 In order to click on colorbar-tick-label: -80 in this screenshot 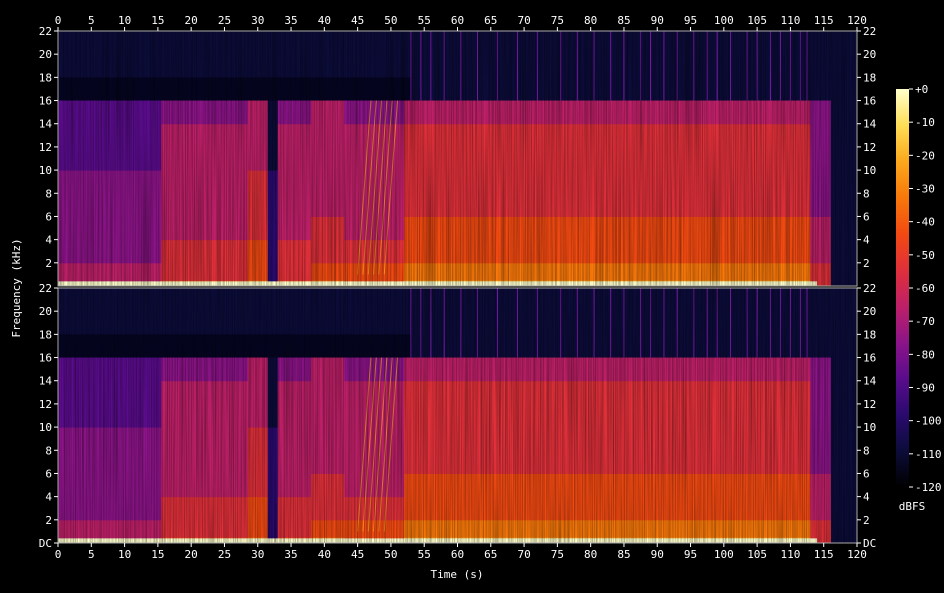, I will do `click(925, 354)`.